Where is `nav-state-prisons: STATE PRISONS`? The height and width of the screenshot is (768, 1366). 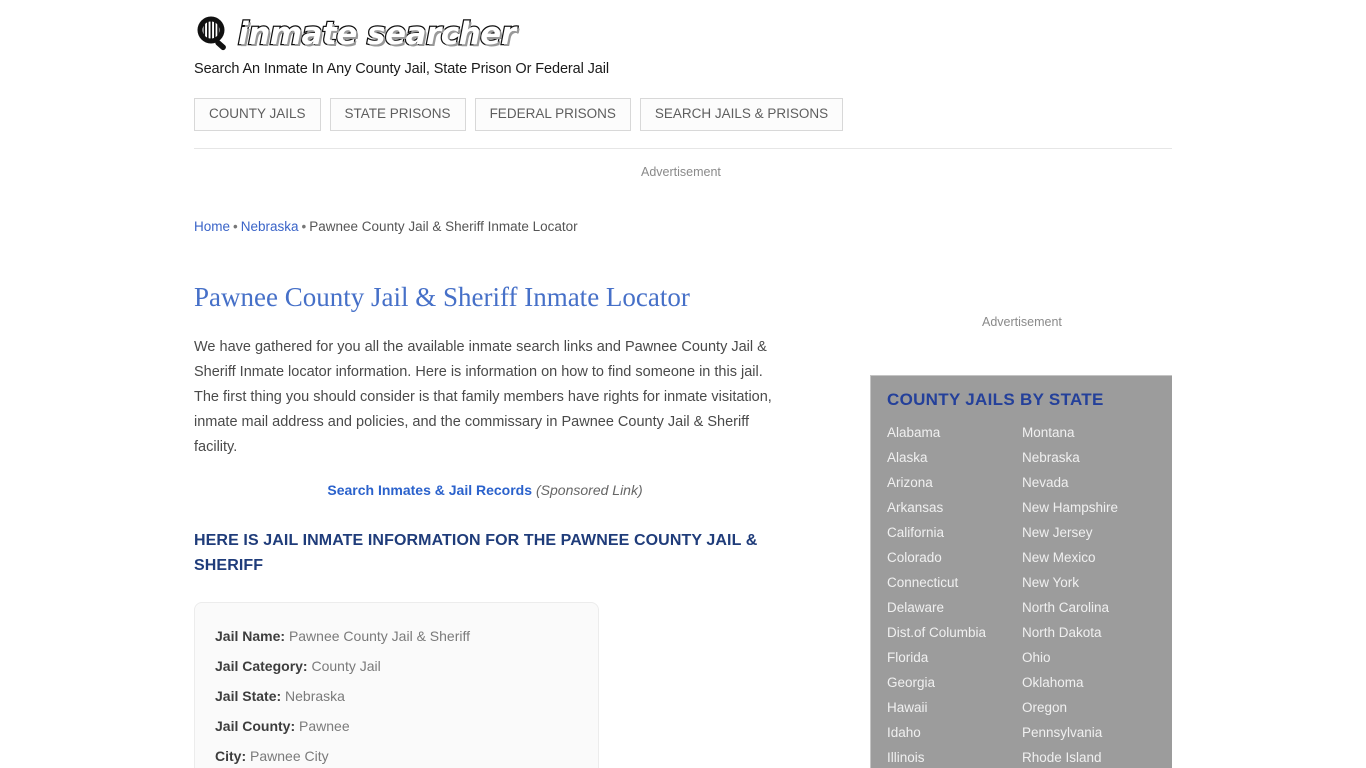 nav-state-prisons: STATE PRISONS is located at coordinates (397, 114).